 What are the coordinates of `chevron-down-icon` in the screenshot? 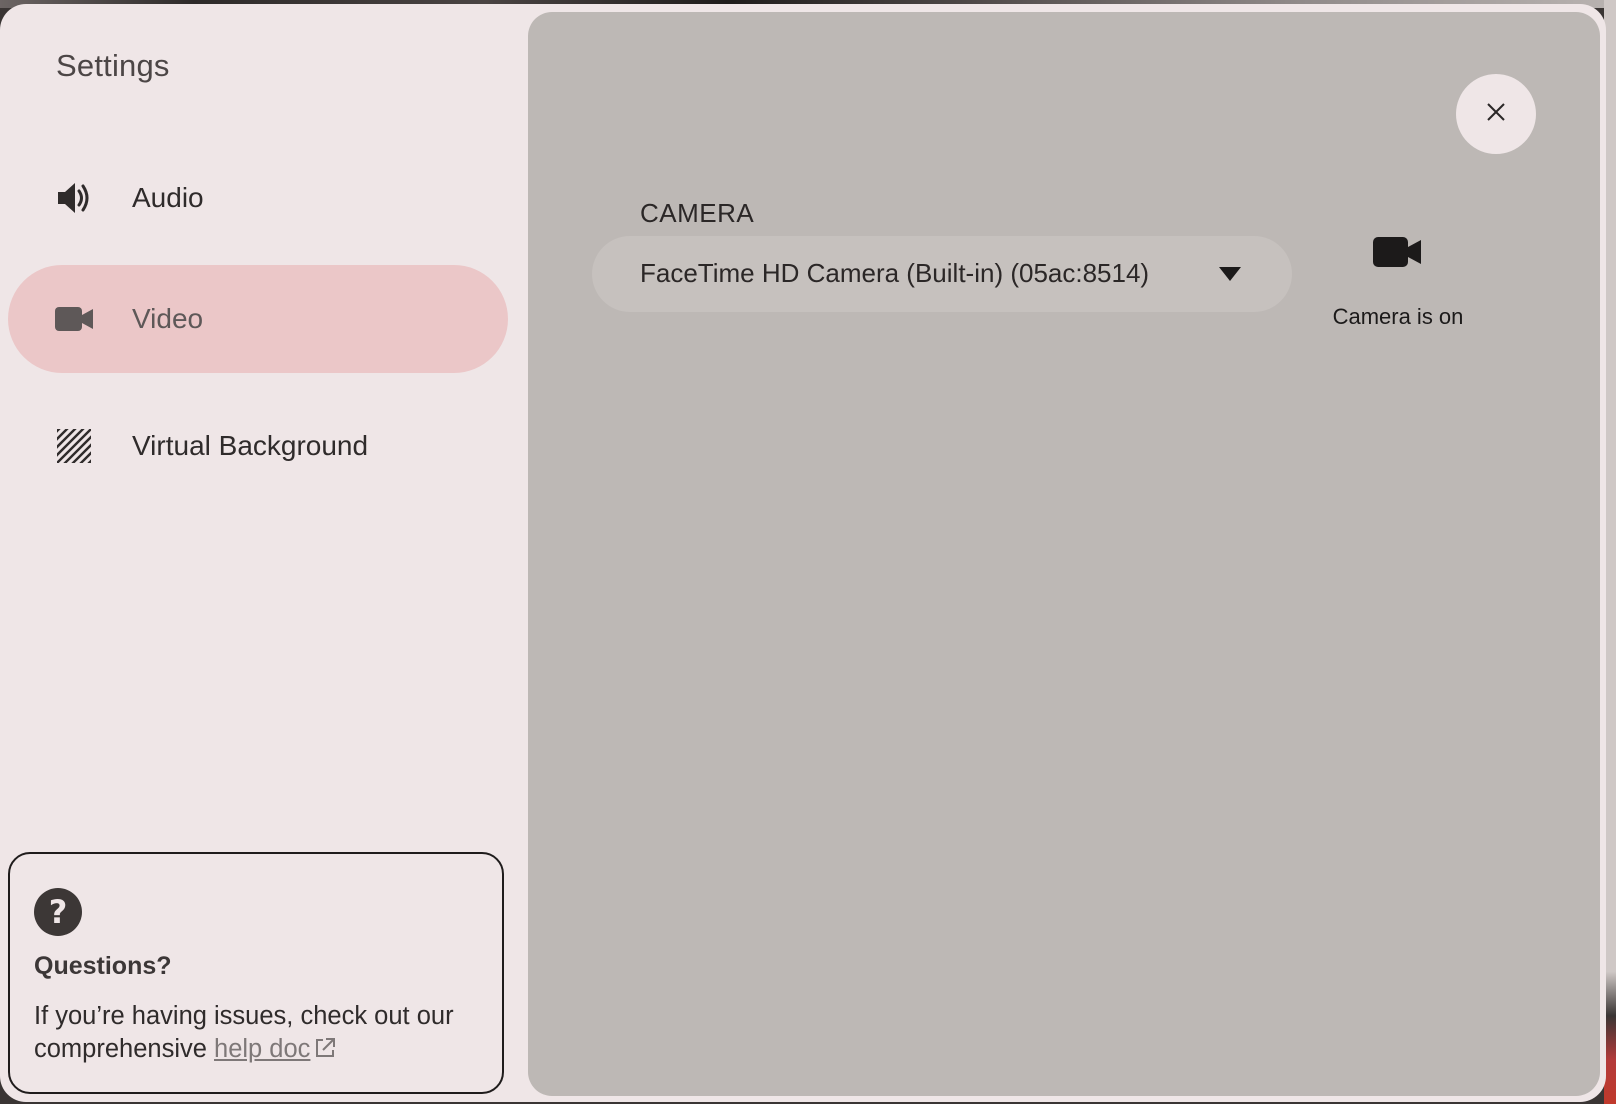 It's located at (1230, 276).